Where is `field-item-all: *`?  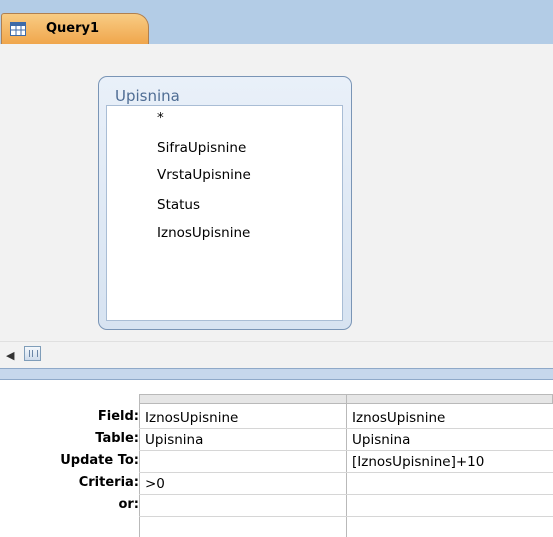 field-item-all: * is located at coordinates (160, 118).